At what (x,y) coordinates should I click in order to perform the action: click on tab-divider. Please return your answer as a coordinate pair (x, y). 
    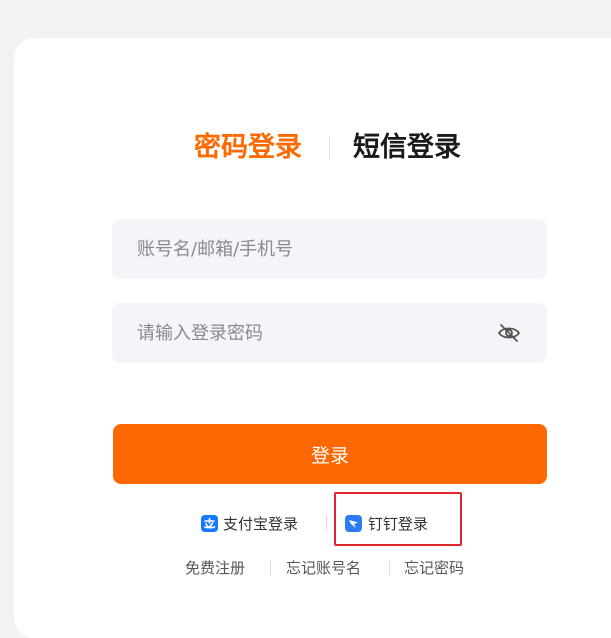
    Looking at the image, I should click on (329, 148).